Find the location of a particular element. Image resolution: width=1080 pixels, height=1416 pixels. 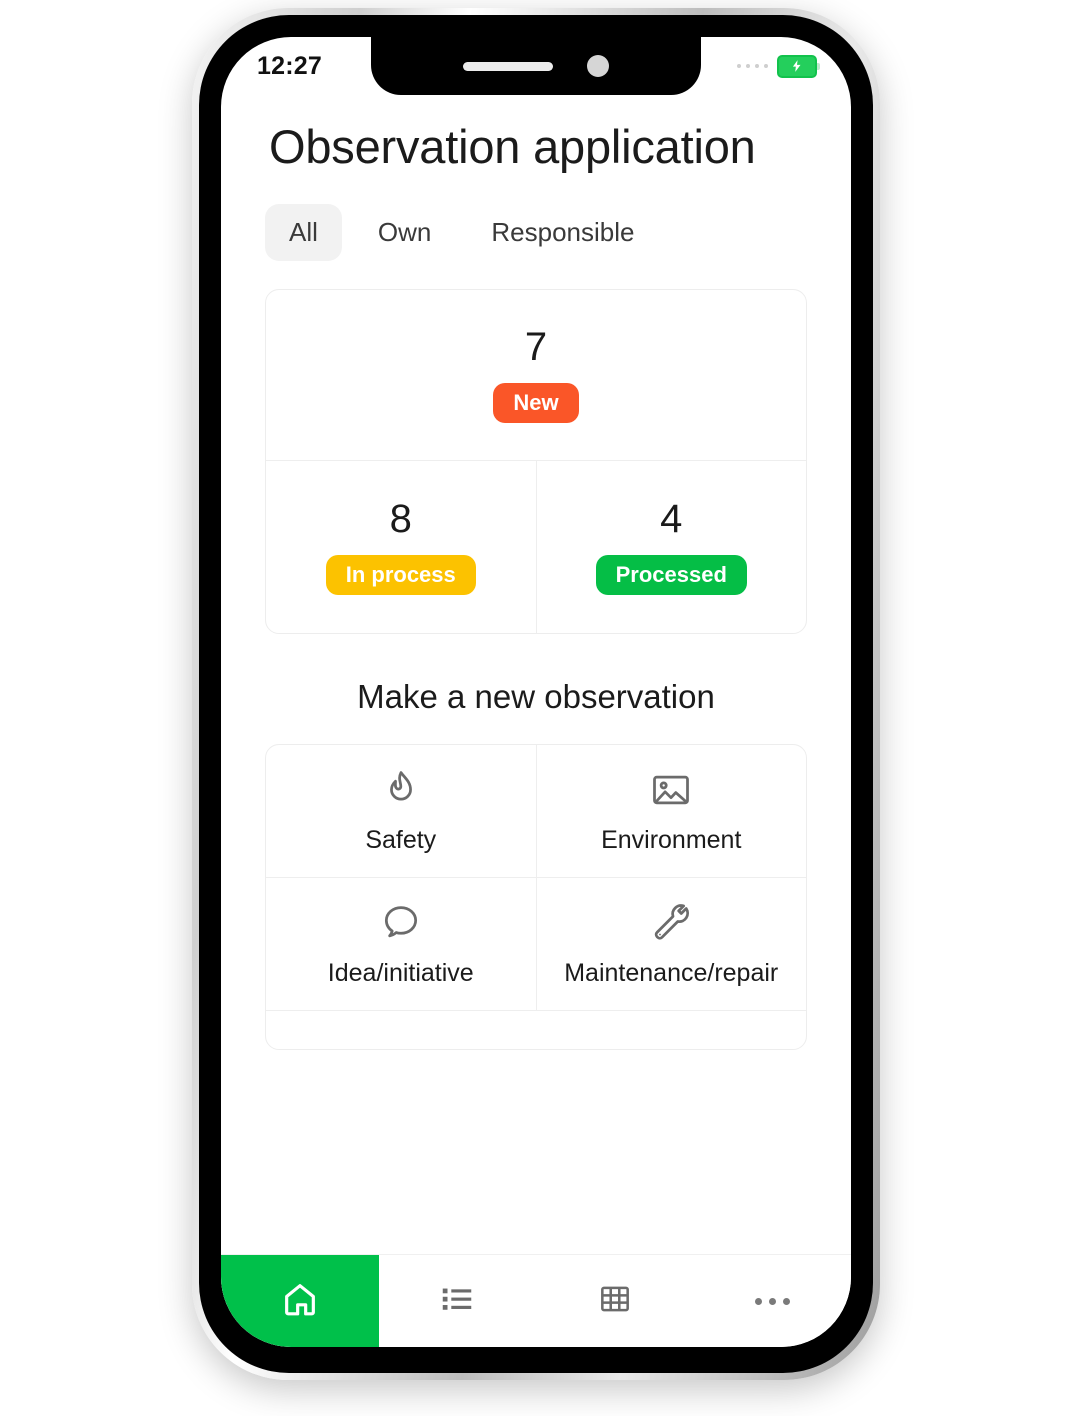

action-safety-label: Safety is located at coordinates (401, 839).